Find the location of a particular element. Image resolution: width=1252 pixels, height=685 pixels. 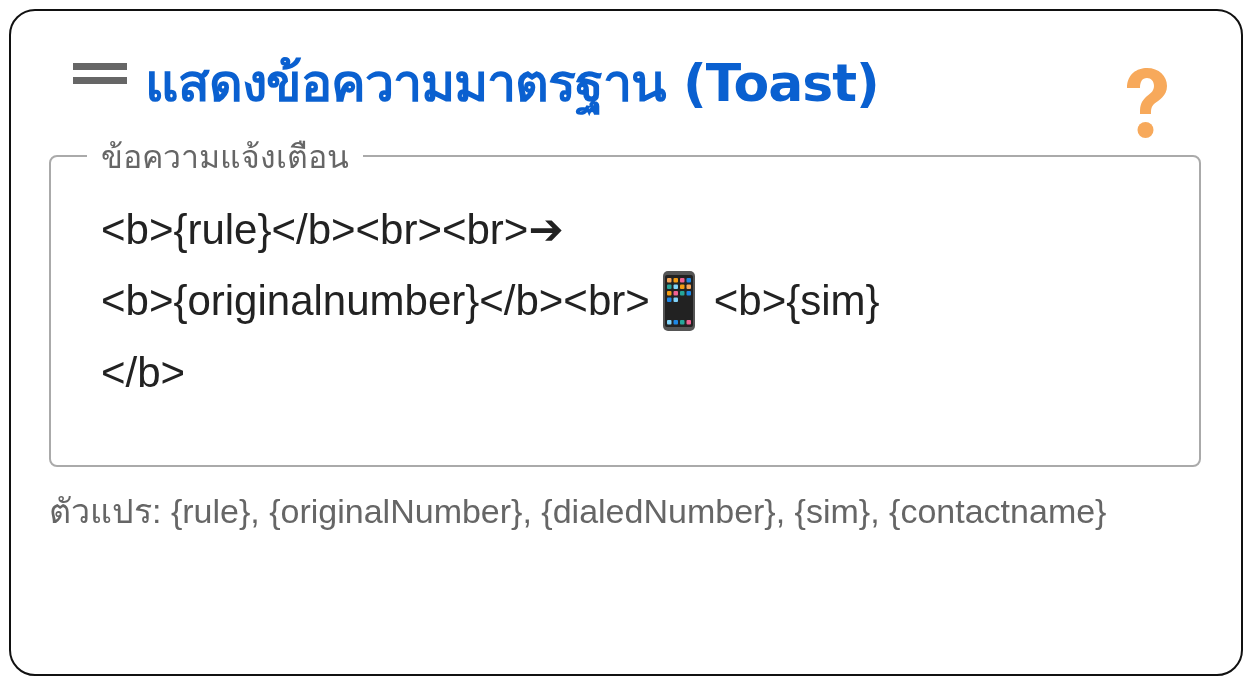

message-text: <b>{rule}</b><br><br>➔ is located at coordinates (332, 229).